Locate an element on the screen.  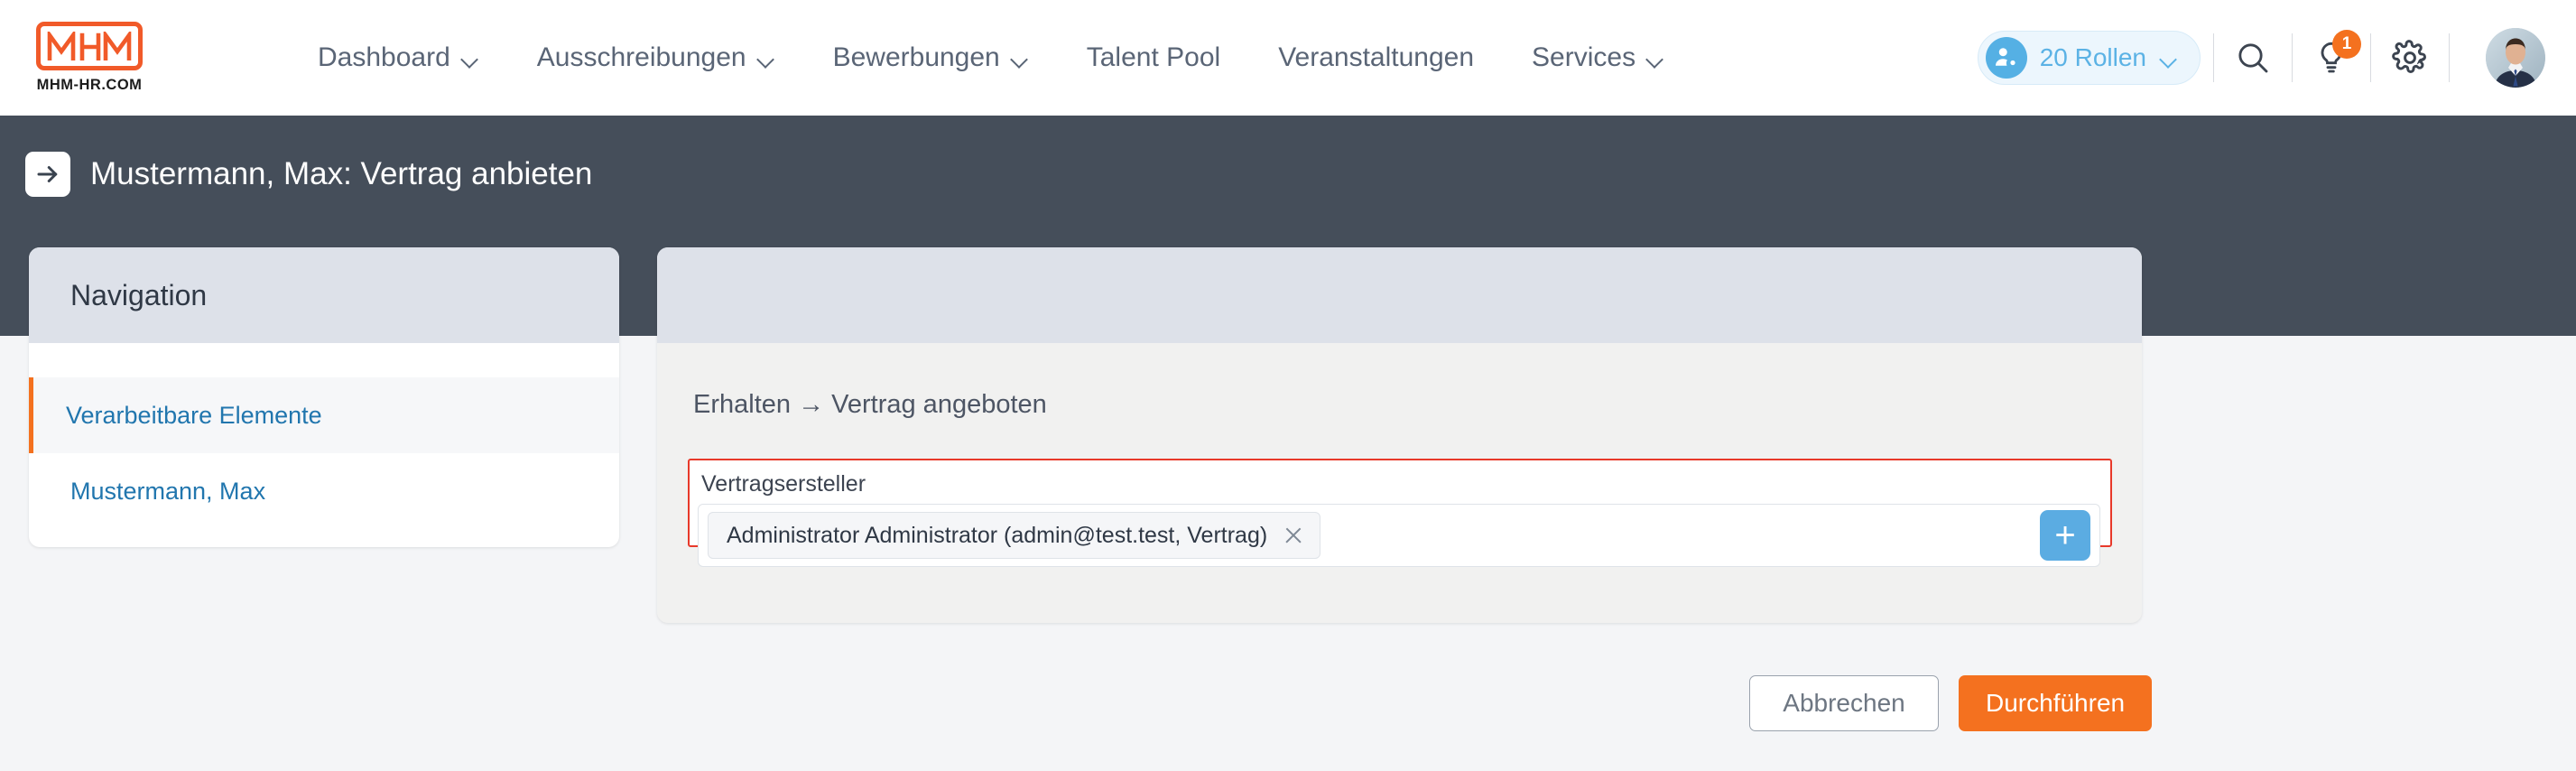
search-button is located at coordinates (2253, 58).